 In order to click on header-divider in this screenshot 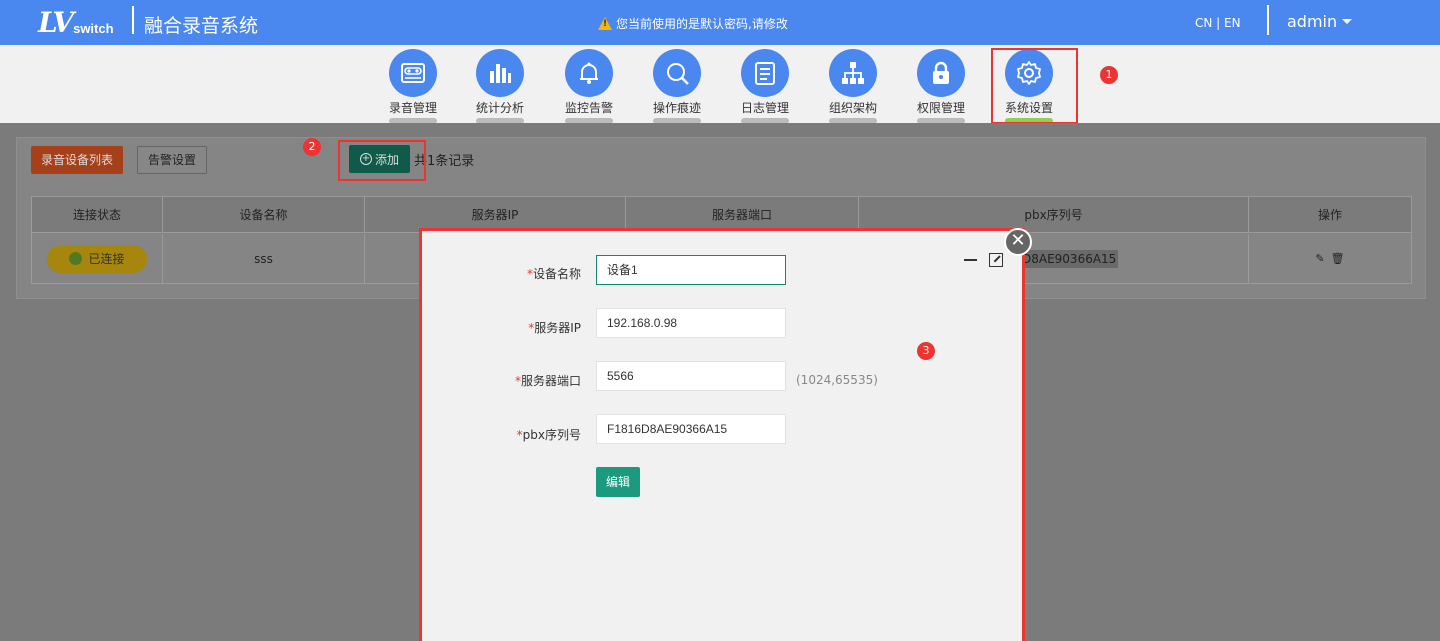, I will do `click(133, 20)`.